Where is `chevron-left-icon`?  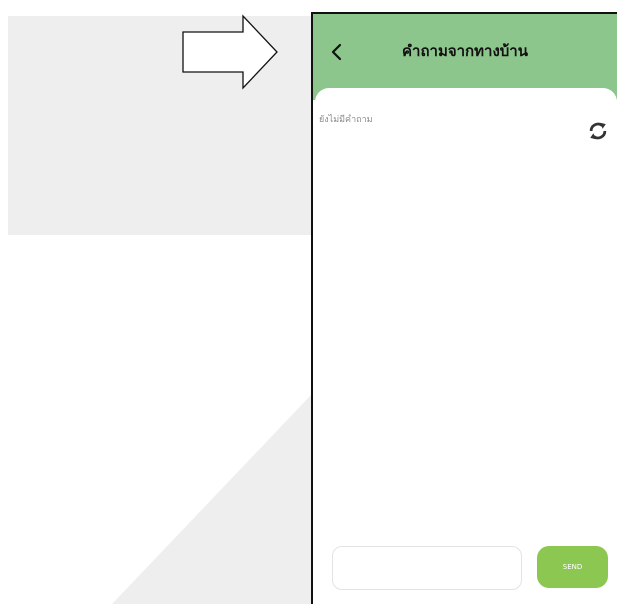 chevron-left-icon is located at coordinates (337, 52).